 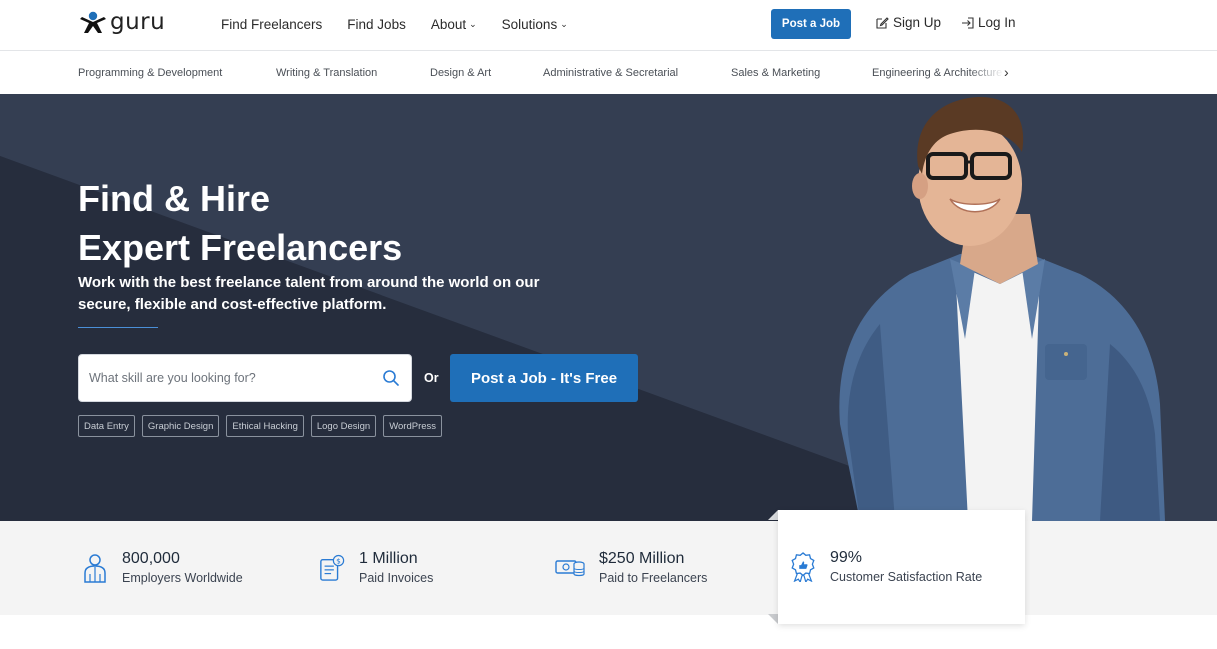 I want to click on stat-paid: $250 Million Paid to Freelancers, so click(x=631, y=567).